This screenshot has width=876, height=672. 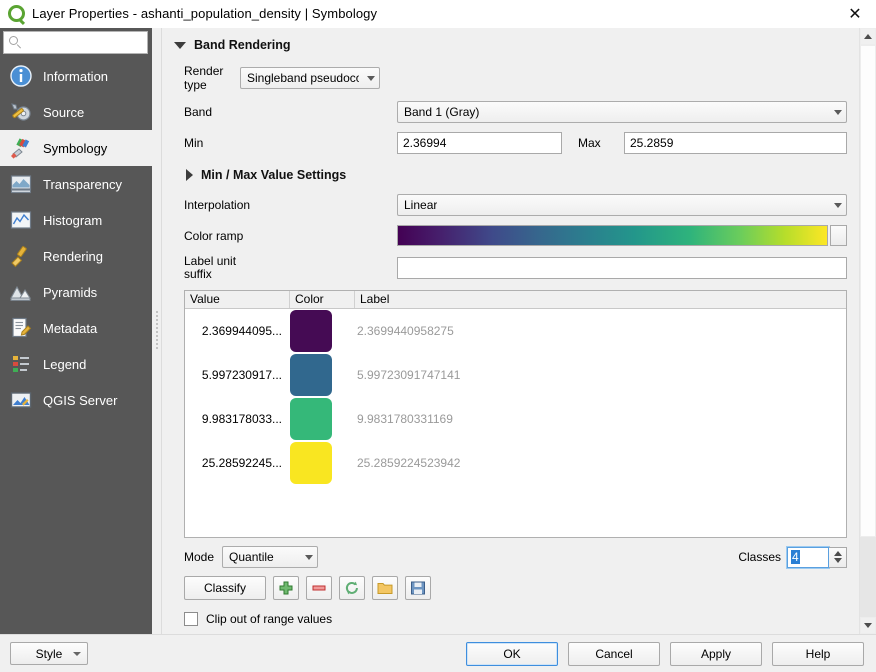 I want to click on histogram-icon, so click(x=21, y=220).